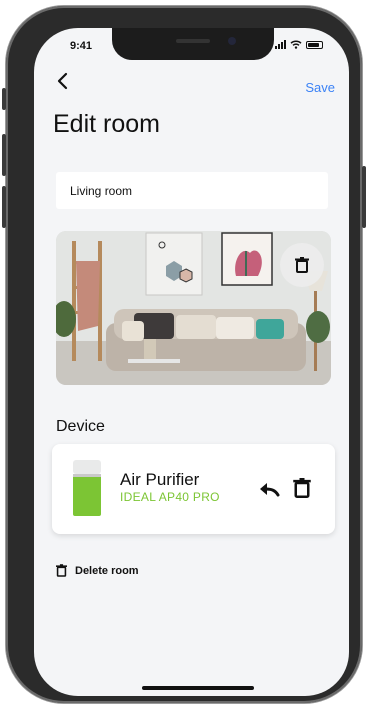 This screenshot has width=369, height=710. I want to click on home-indicator, so click(198, 688).